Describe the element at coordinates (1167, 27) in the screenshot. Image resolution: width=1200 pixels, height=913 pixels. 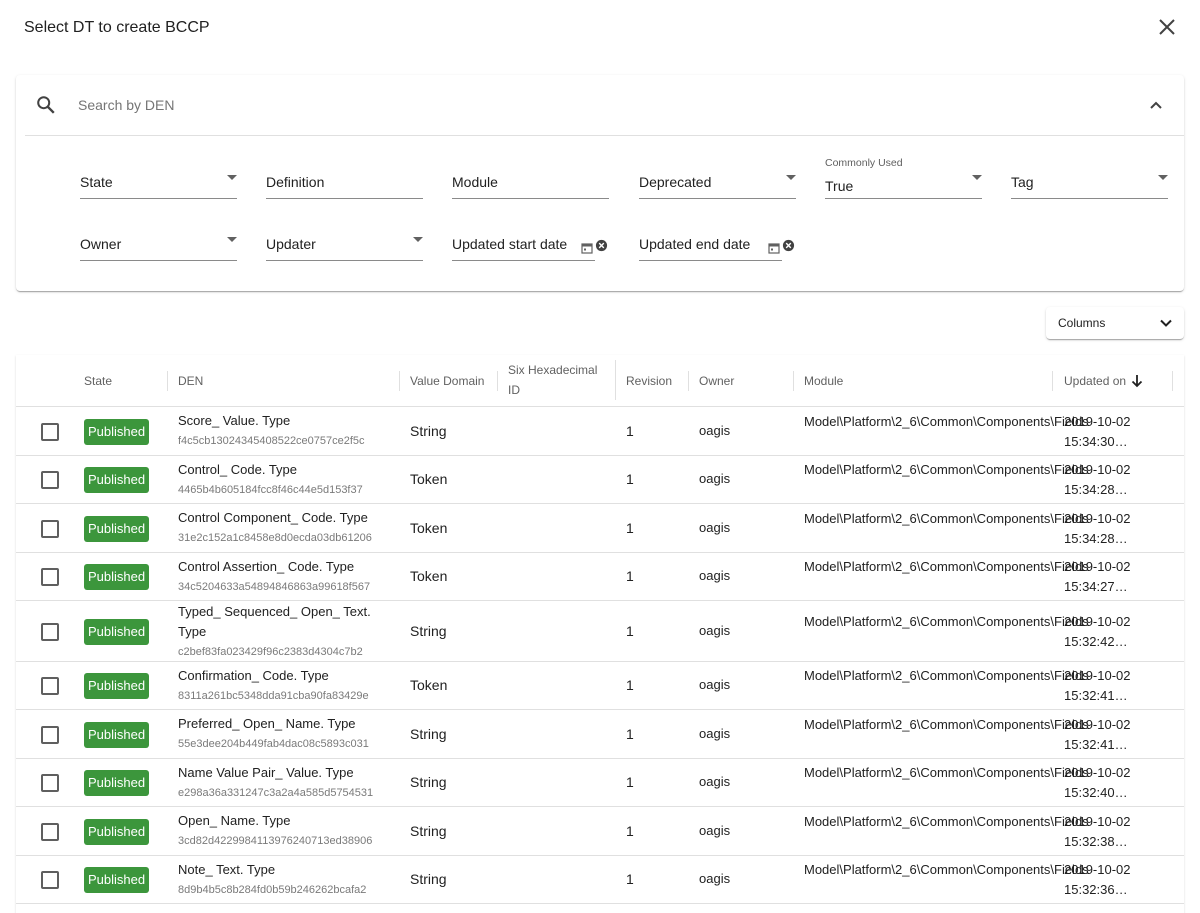
I see `close-button` at that location.